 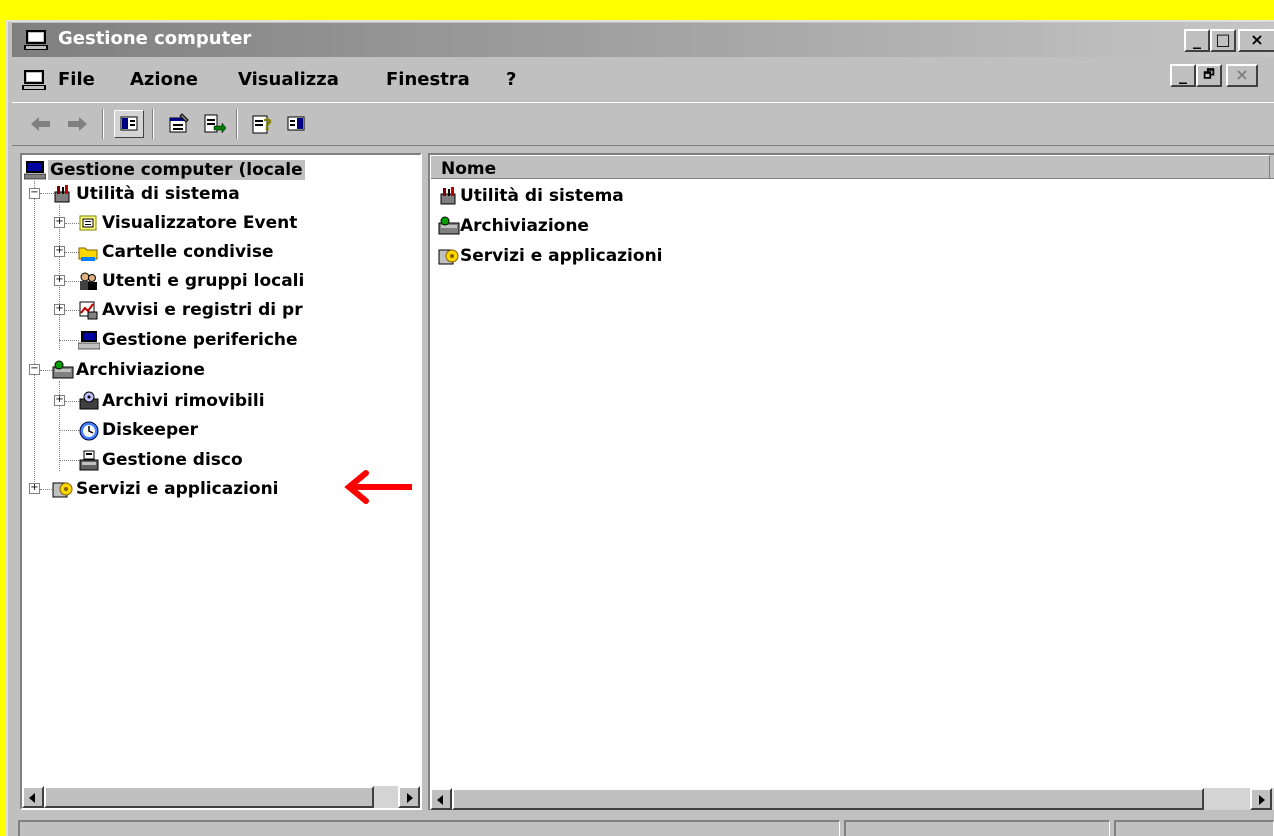 What do you see at coordinates (1197, 40) in the screenshot?
I see `minimize-button: _` at bounding box center [1197, 40].